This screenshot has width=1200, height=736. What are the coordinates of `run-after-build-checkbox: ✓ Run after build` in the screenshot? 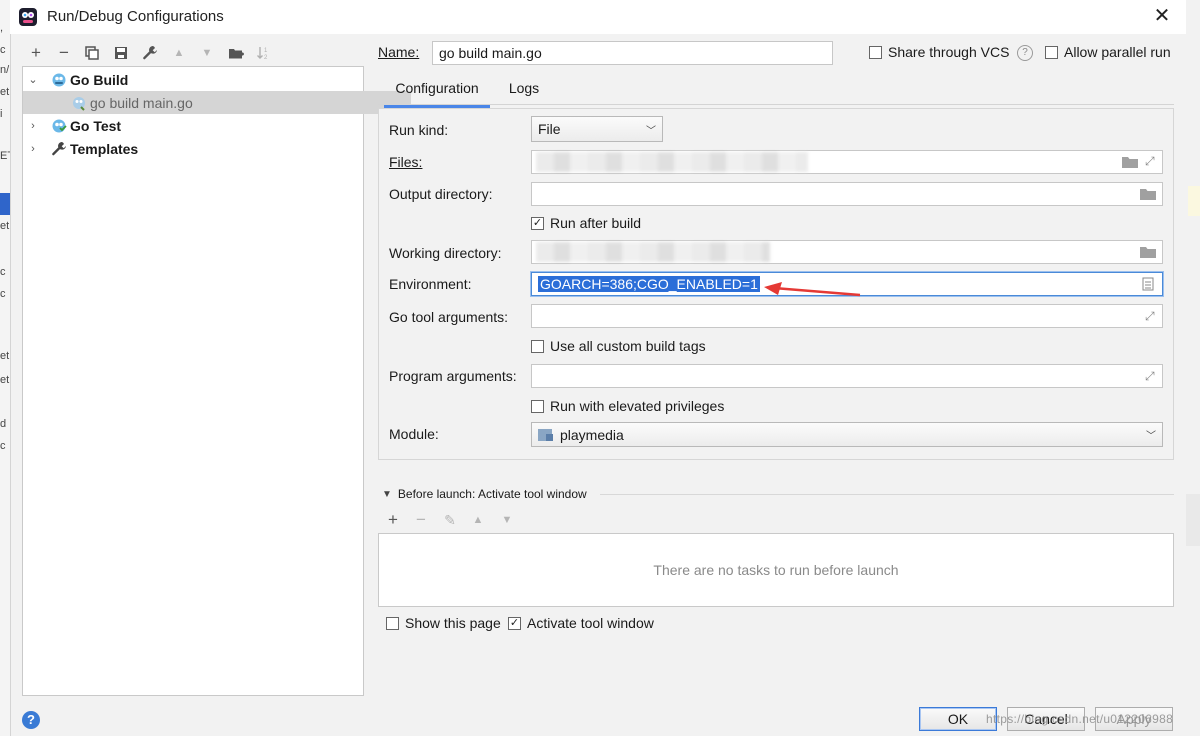 It's located at (586, 223).